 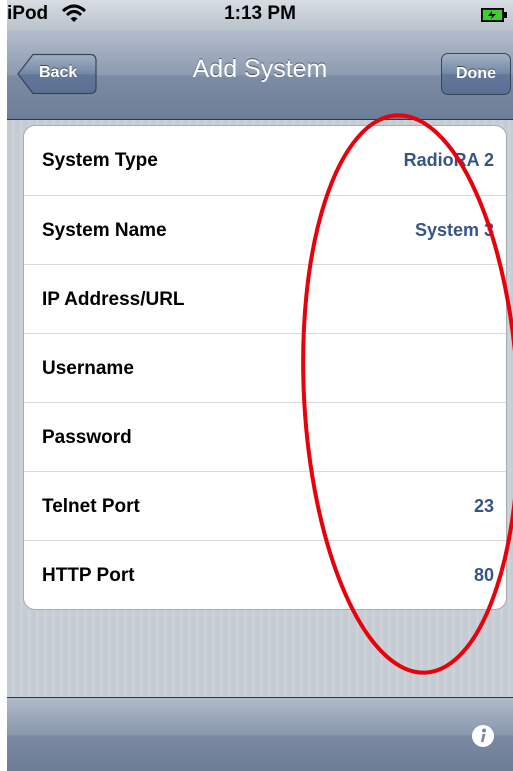 What do you see at coordinates (100, 160) in the screenshot?
I see `row-label: System Type` at bounding box center [100, 160].